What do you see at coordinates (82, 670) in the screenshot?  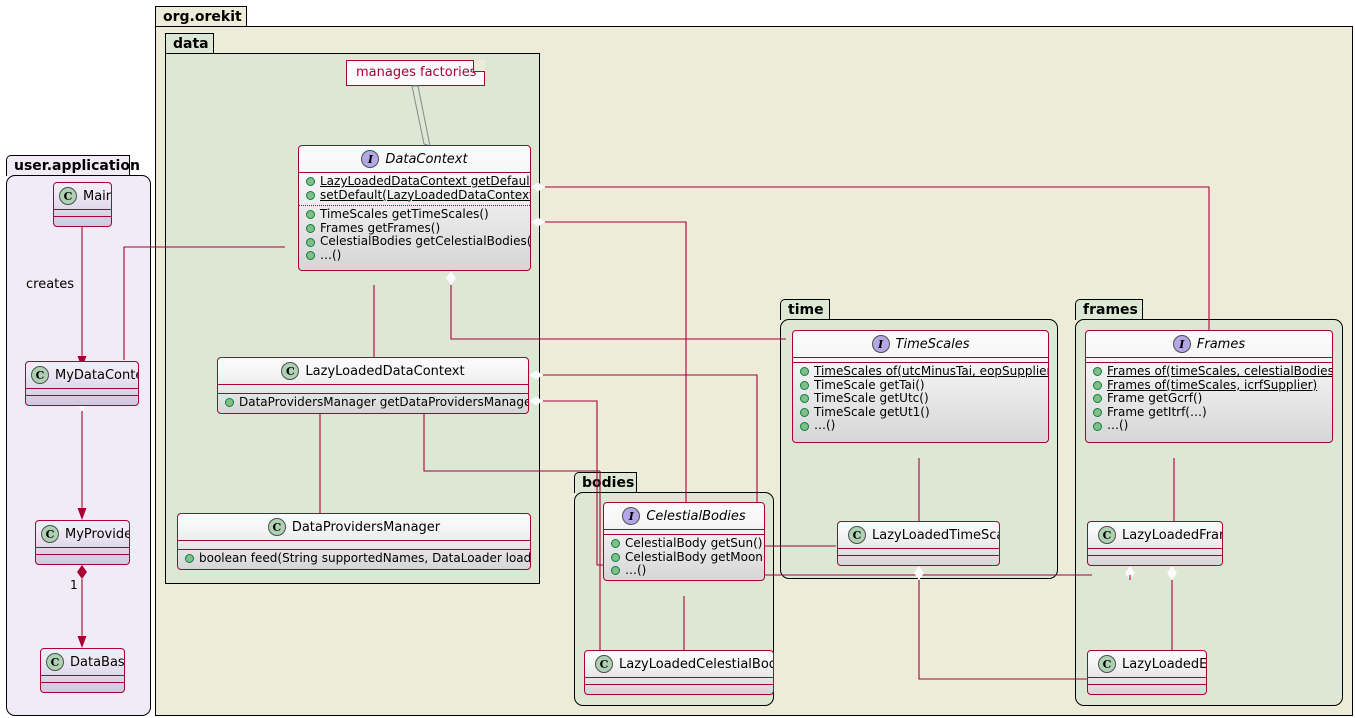 I see `class-database: C DataBase` at bounding box center [82, 670].